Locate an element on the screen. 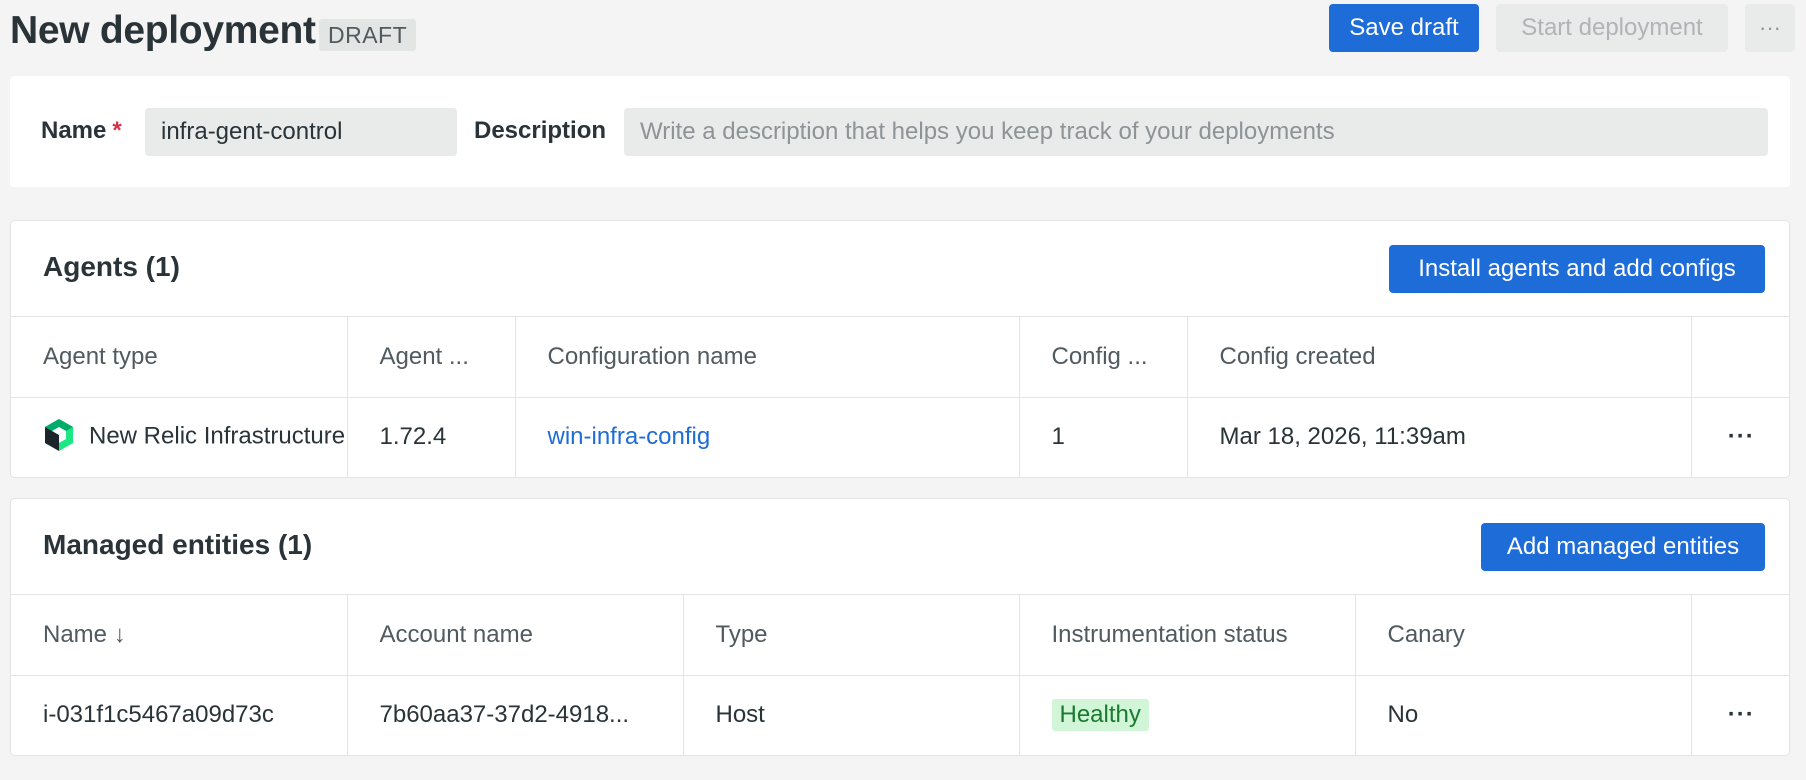 This screenshot has width=1806, height=780. column-header-agent-type: Agent type is located at coordinates (179, 357).